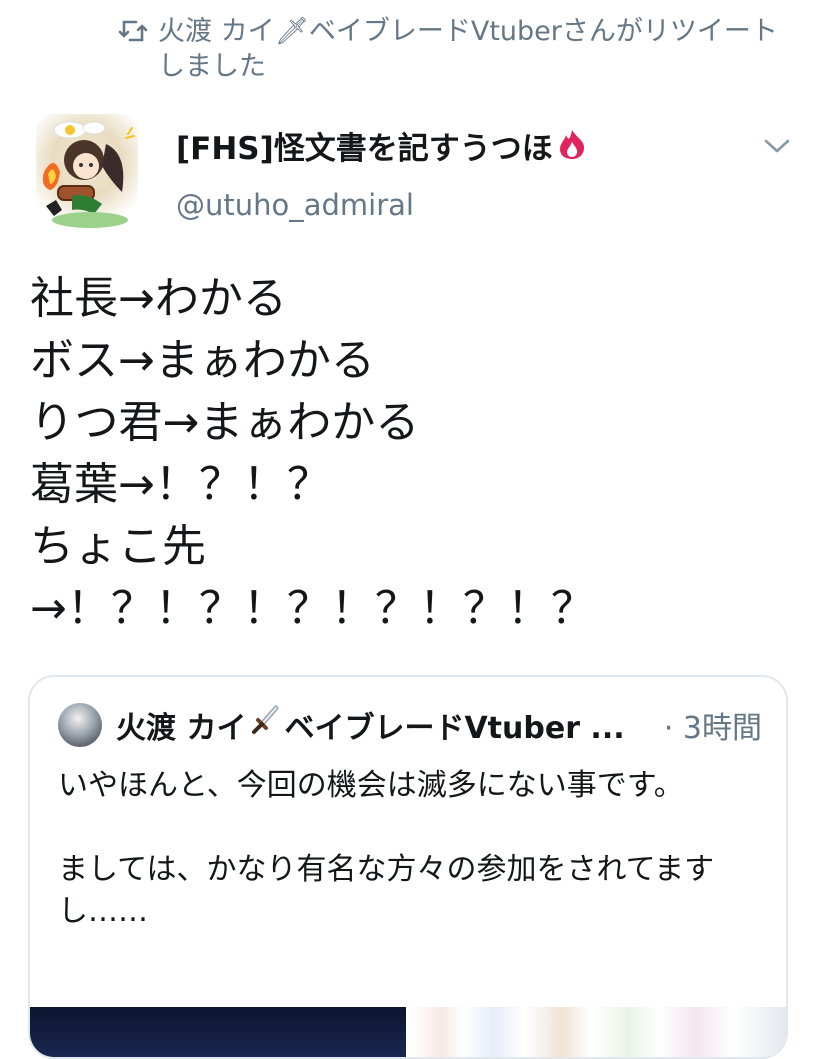 This screenshot has width=813, height=1059. I want to click on media-image-left, so click(218, 1032).